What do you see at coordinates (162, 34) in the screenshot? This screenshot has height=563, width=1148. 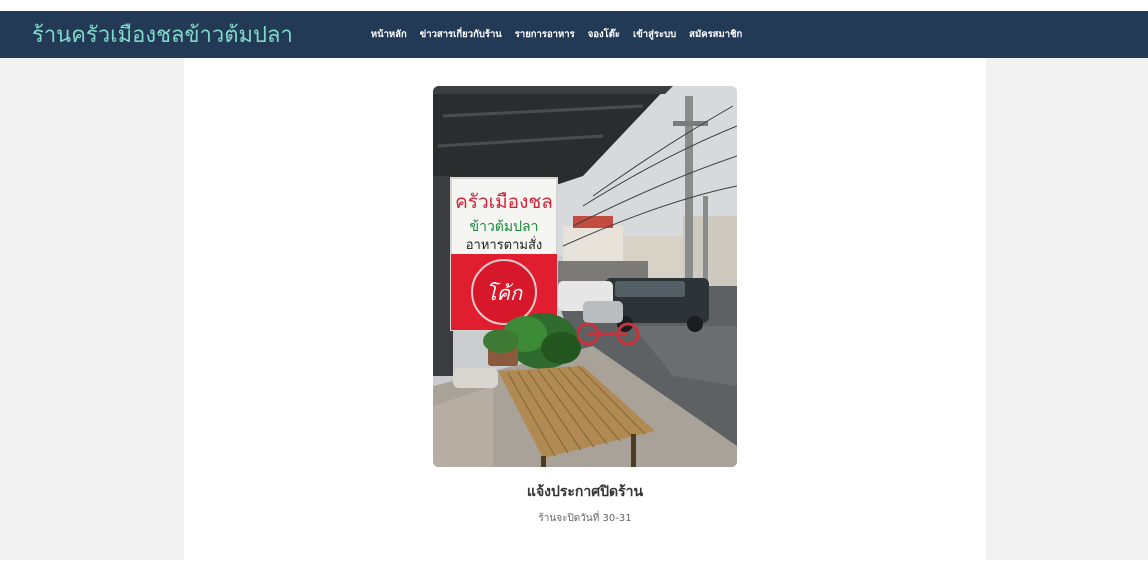 I see `site-brand-link: ร้านครัวเมืองชลข้าวต้มปลา` at bounding box center [162, 34].